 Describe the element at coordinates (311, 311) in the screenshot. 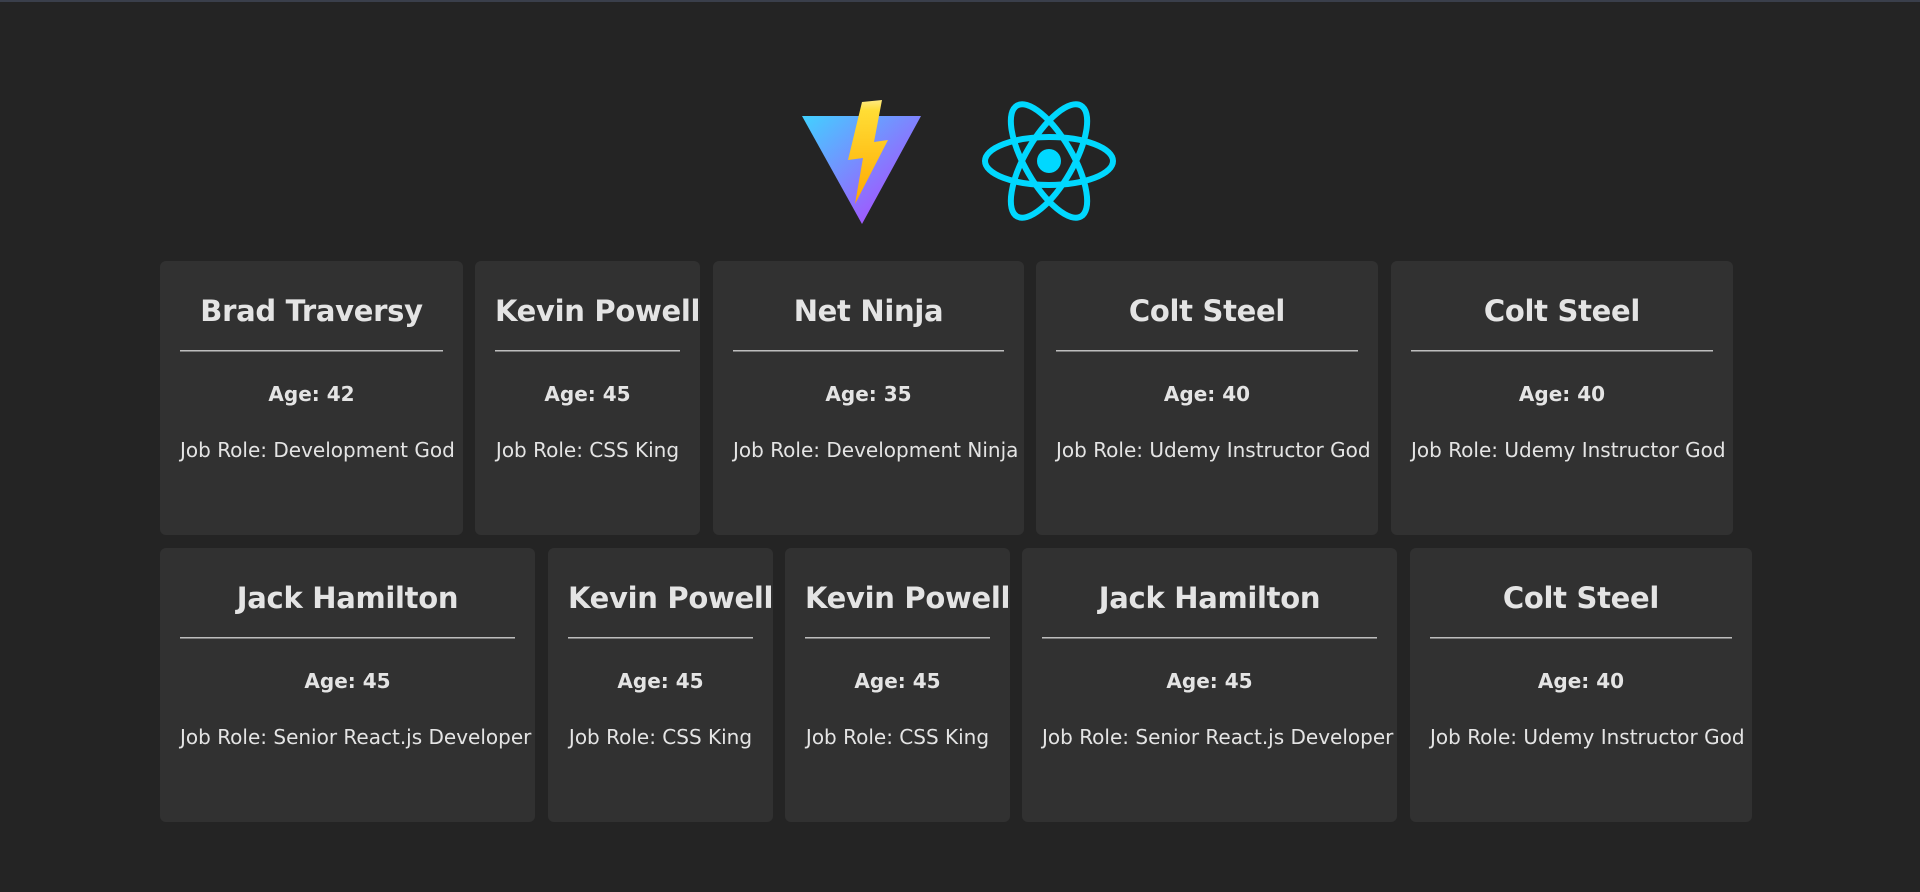

I see `person-name: Brad Traversy` at that location.